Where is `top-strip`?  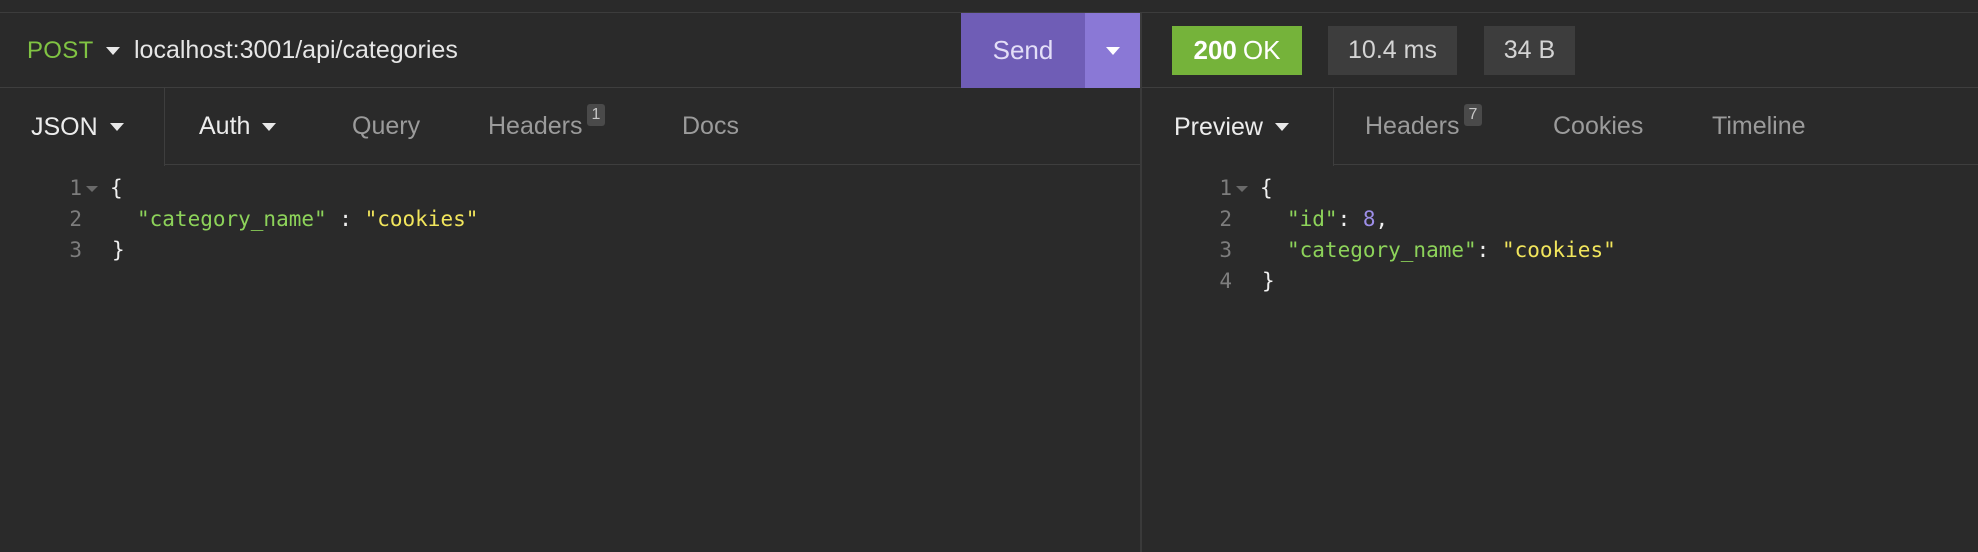 top-strip is located at coordinates (989, 6).